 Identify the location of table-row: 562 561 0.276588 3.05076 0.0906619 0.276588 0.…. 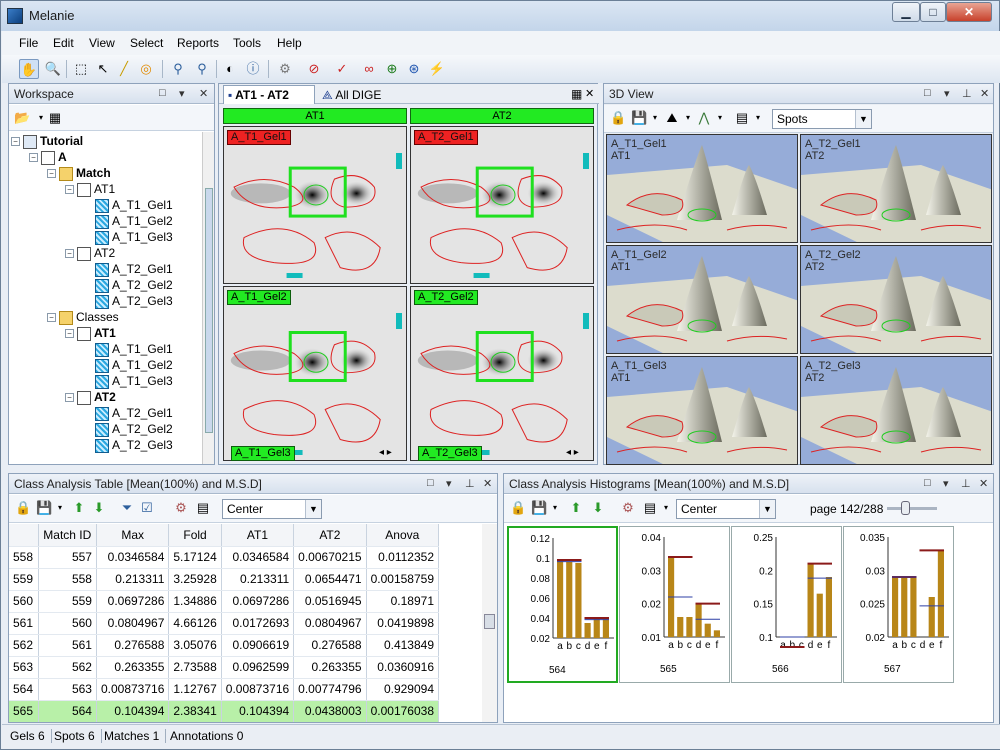
(224, 645).